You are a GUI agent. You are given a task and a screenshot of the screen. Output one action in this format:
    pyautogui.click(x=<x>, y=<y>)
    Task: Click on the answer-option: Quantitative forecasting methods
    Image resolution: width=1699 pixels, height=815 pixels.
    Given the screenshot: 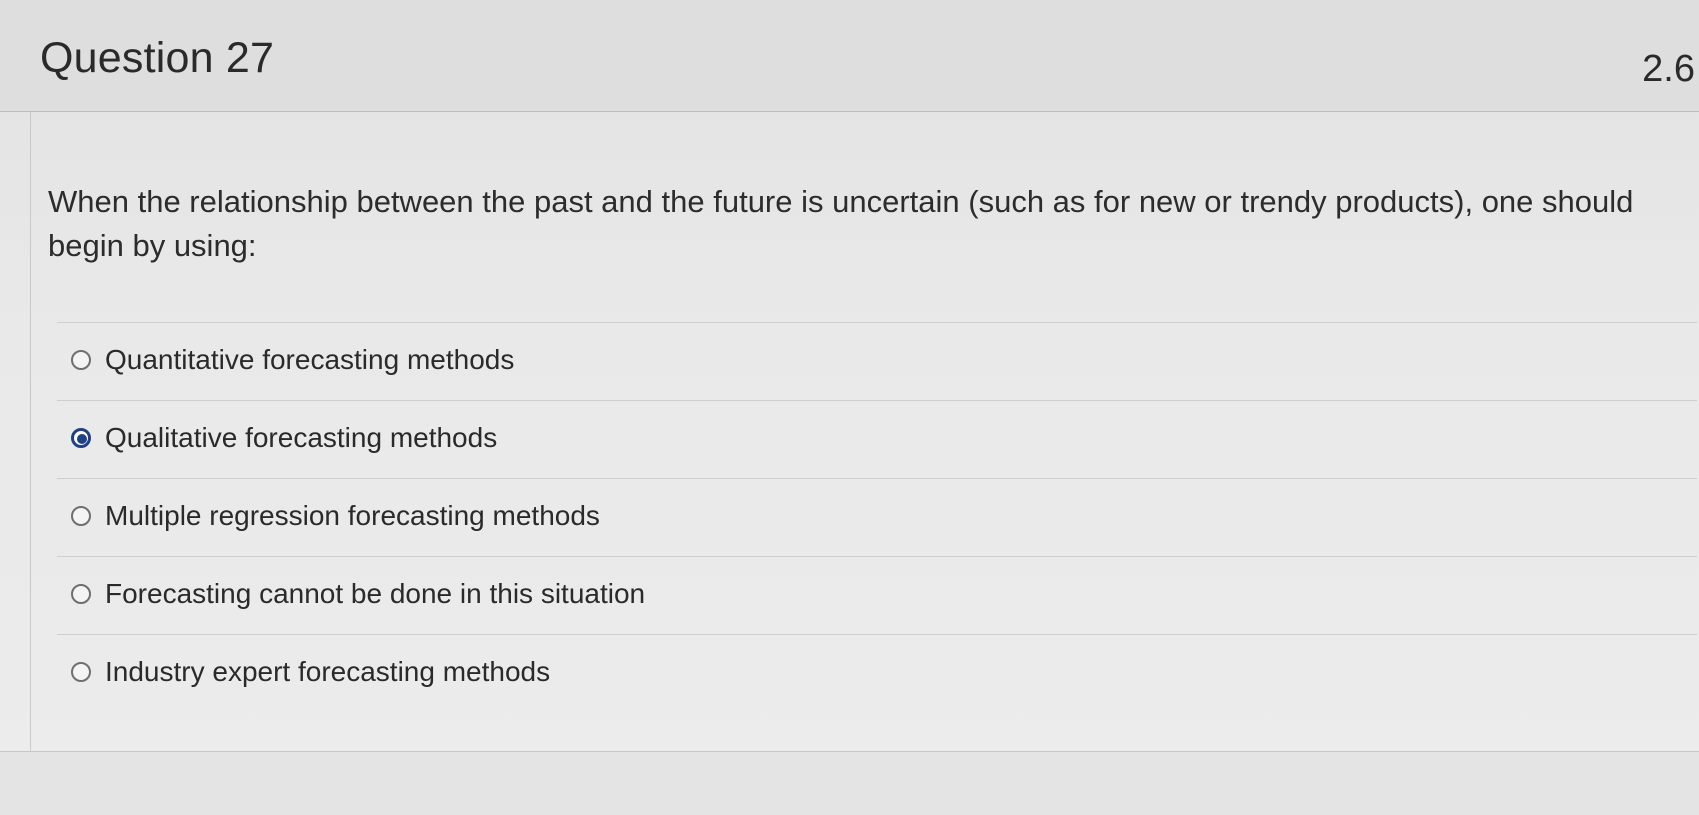 What is the action you would take?
    pyautogui.click(x=877, y=361)
    